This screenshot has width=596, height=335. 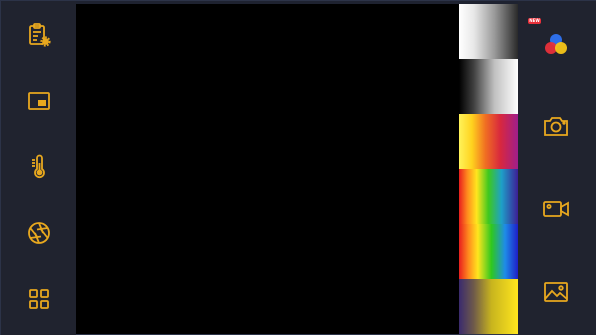 I want to click on picture-in-picture-icon, so click(x=39, y=103).